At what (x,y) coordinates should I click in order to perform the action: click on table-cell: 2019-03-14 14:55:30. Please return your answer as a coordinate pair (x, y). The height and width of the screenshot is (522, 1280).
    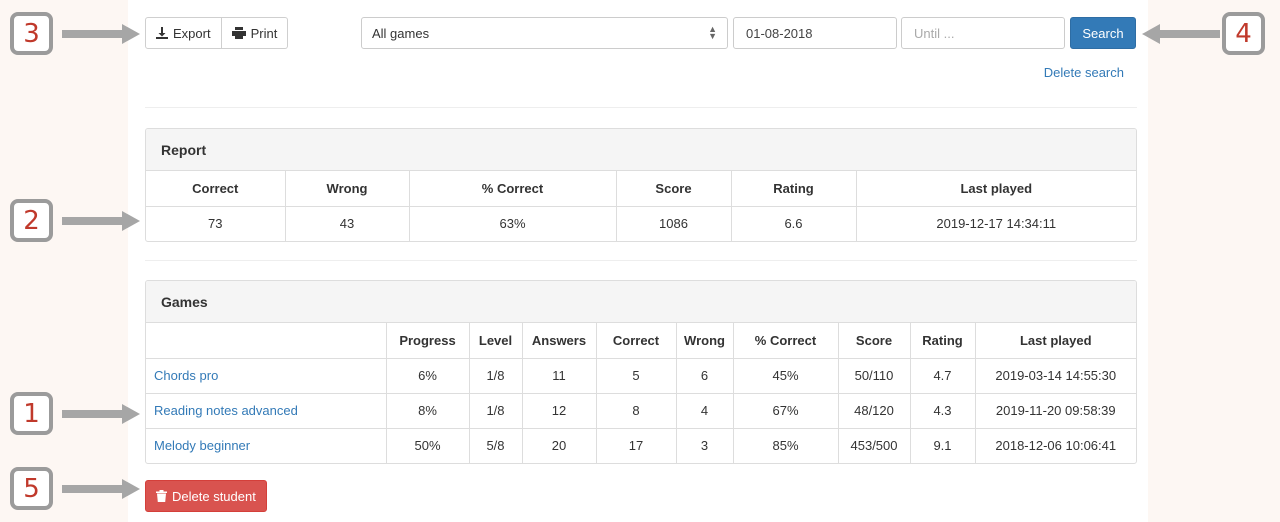
    Looking at the image, I should click on (1055, 376).